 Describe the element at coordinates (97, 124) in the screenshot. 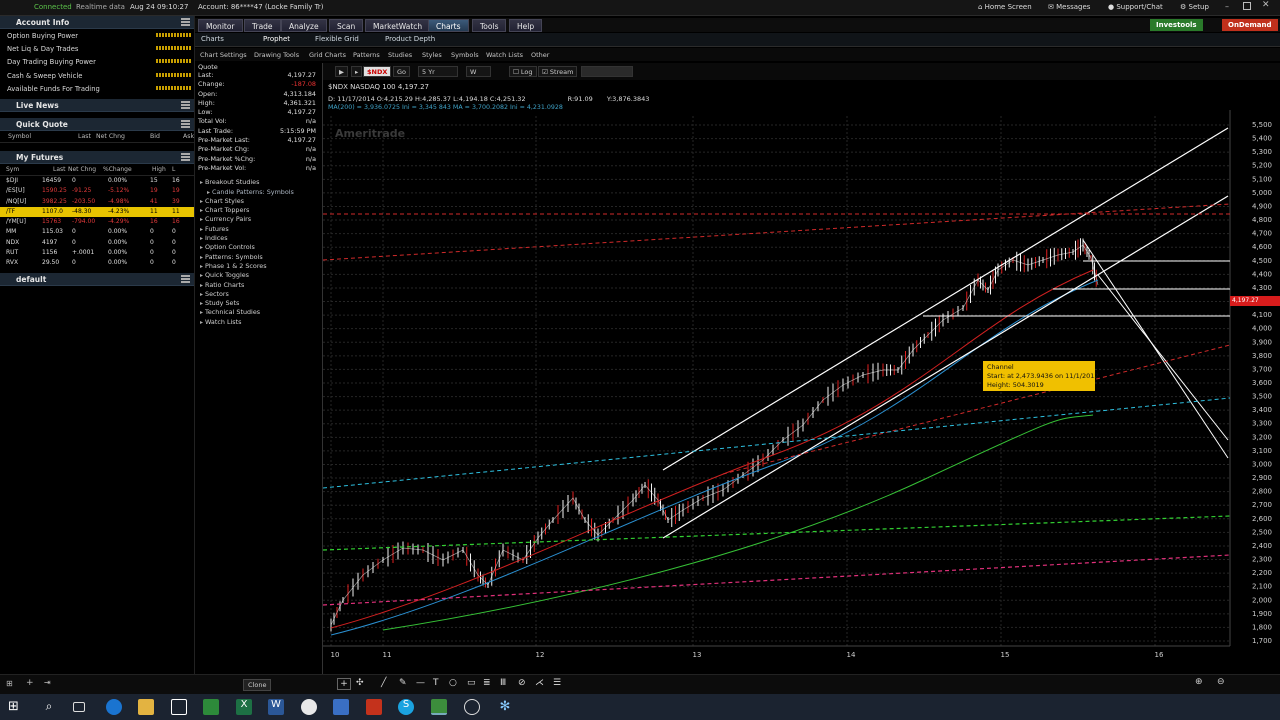

I see `quick-quote-header: Quick Quote` at that location.